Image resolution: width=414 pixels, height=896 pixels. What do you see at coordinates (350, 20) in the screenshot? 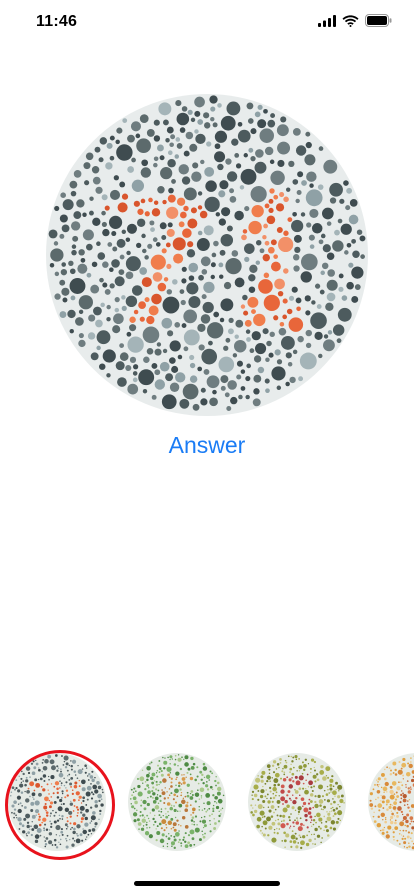
I see `wifi-icon` at bounding box center [350, 20].